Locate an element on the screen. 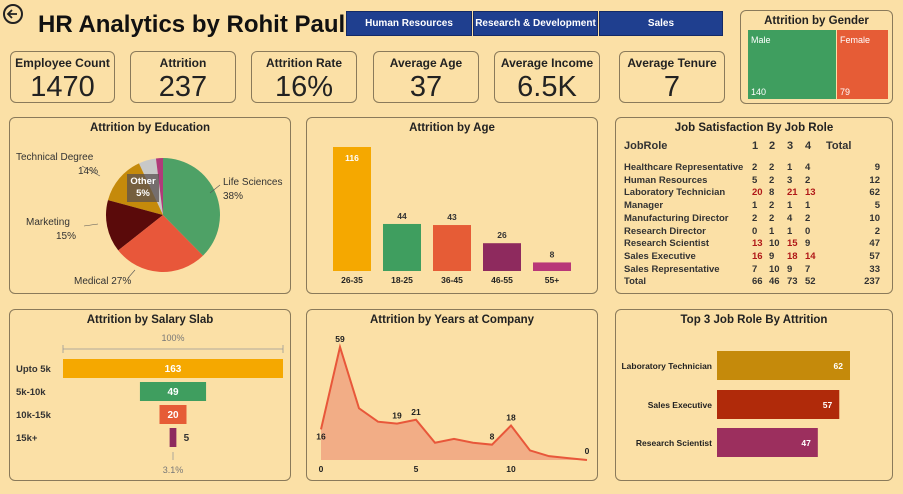 The height and width of the screenshot is (494, 903). gender-female-label: Female is located at coordinates (855, 40).